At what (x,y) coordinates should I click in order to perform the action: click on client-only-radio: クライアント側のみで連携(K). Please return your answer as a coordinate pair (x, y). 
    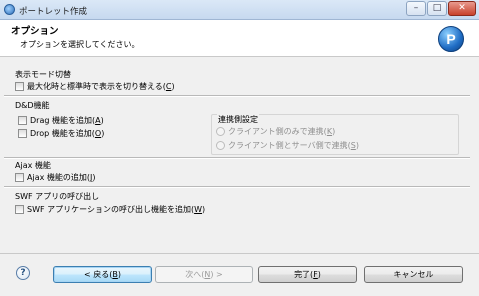
    Looking at the image, I should click on (275, 131).